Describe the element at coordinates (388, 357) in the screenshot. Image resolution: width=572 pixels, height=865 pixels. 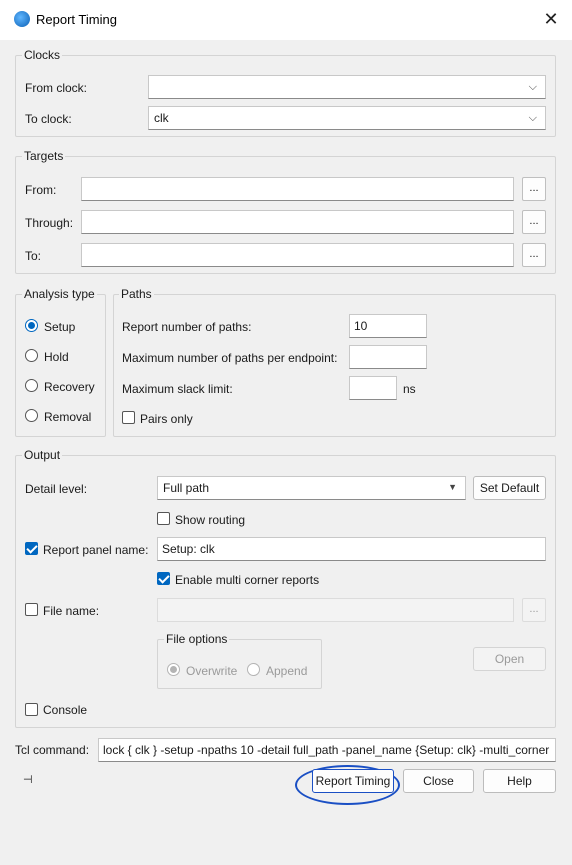
I see `max-per-endpoint-input` at that location.